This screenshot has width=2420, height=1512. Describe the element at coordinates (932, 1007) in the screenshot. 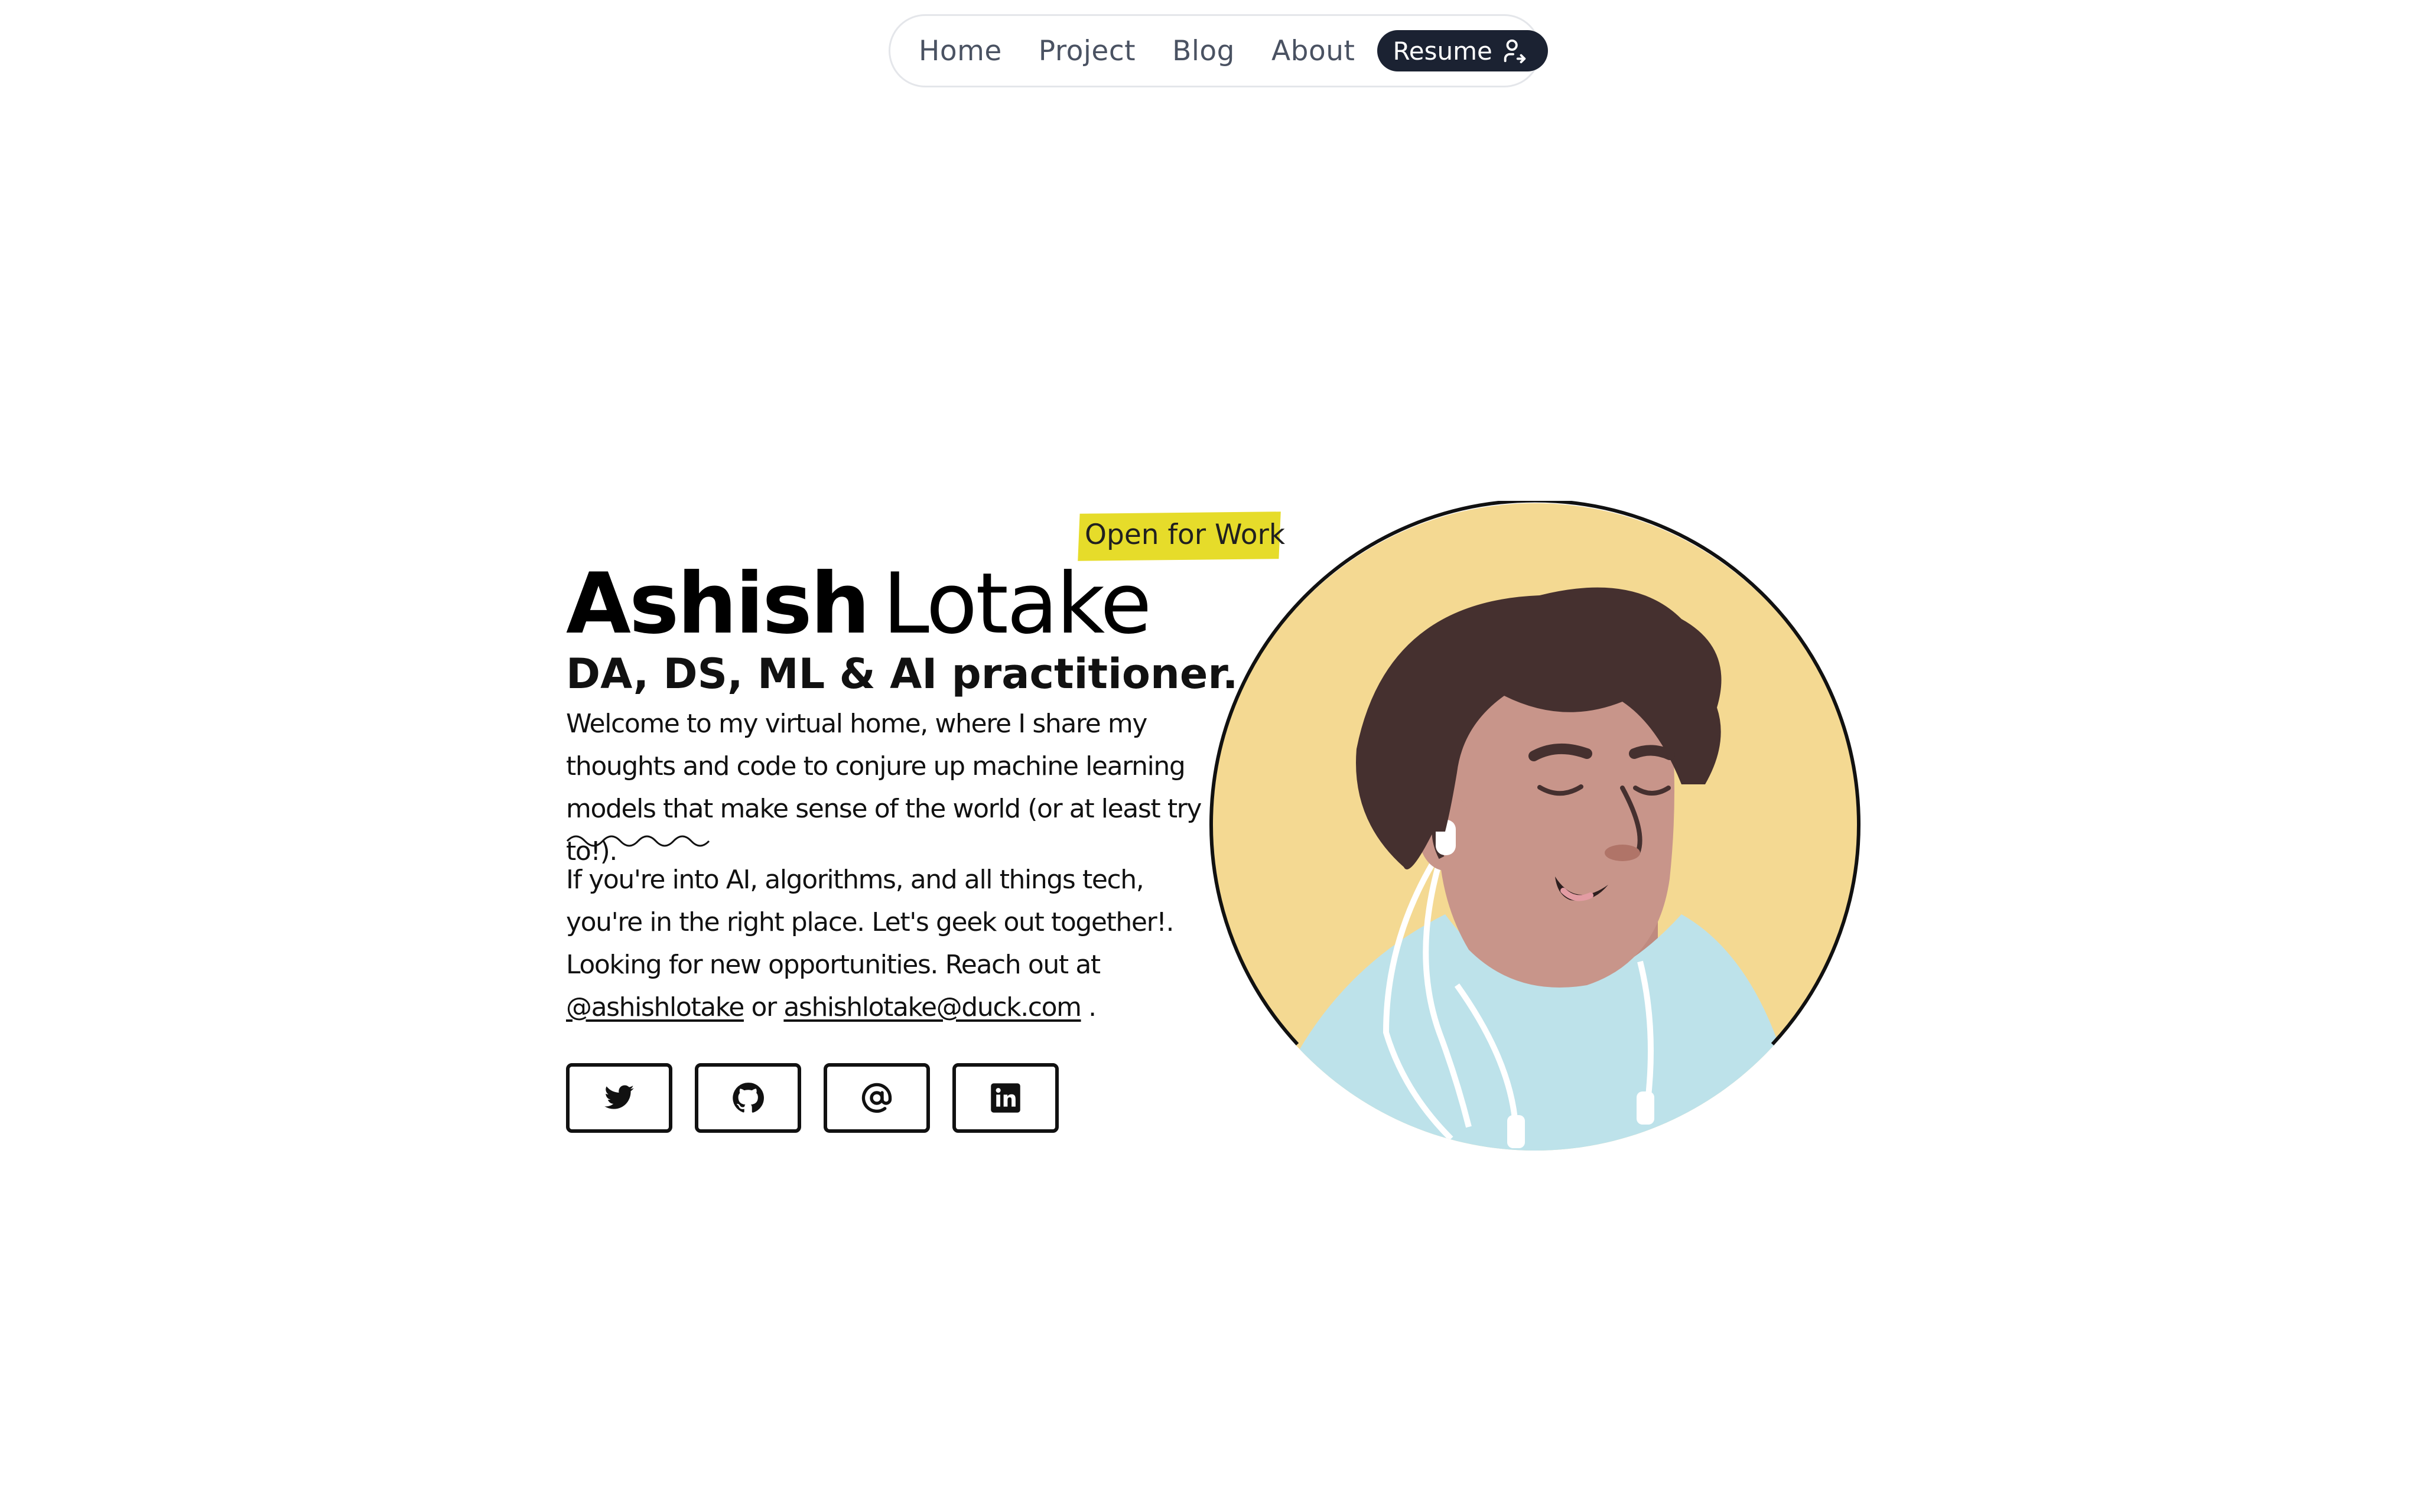

I see `email-link: ashishlotake@duck.com` at that location.